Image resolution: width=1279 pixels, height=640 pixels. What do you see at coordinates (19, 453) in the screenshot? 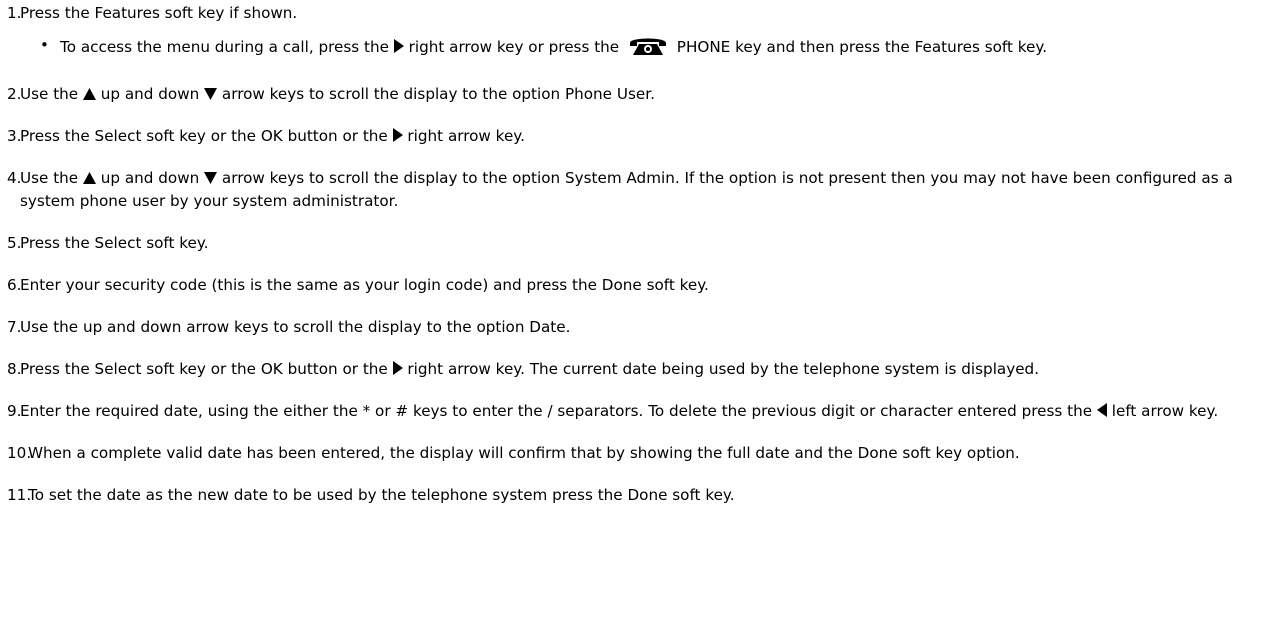
I see `step-number: 10.` at bounding box center [19, 453].